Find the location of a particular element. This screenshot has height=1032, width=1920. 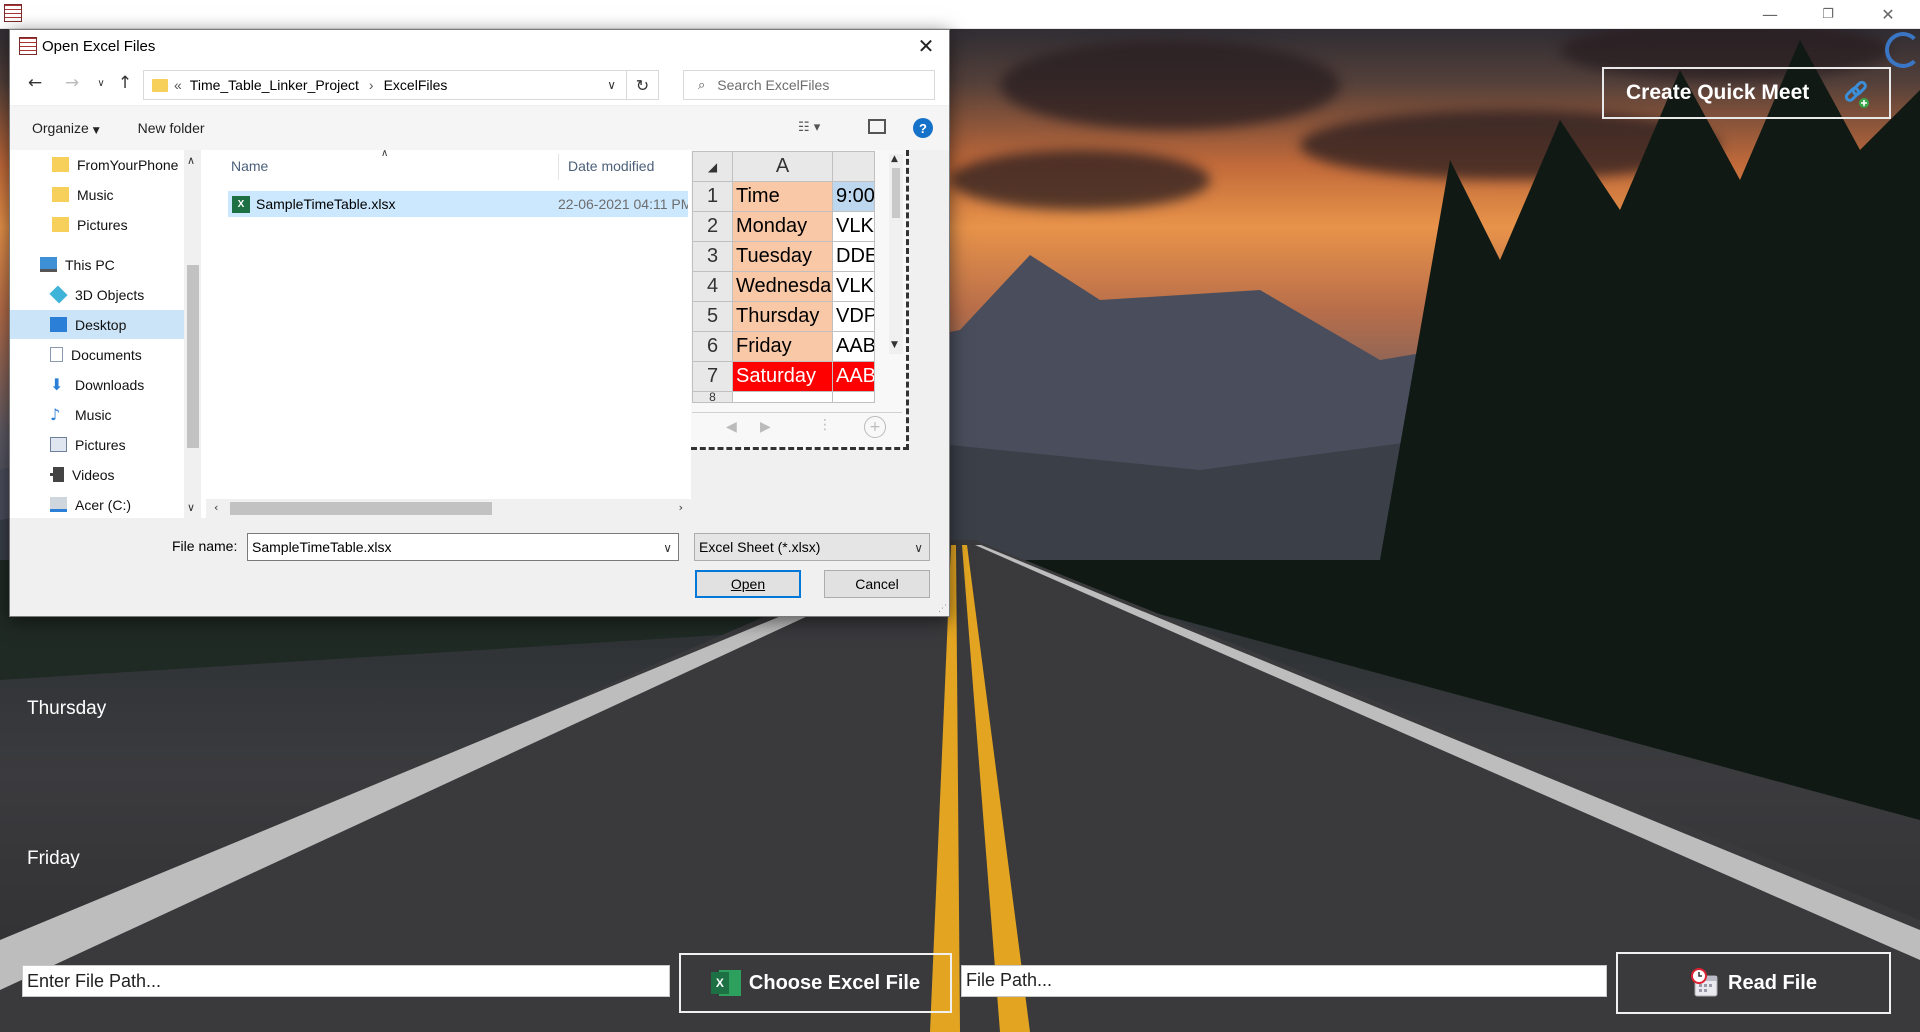

cell: Tuesday is located at coordinates (782, 256).